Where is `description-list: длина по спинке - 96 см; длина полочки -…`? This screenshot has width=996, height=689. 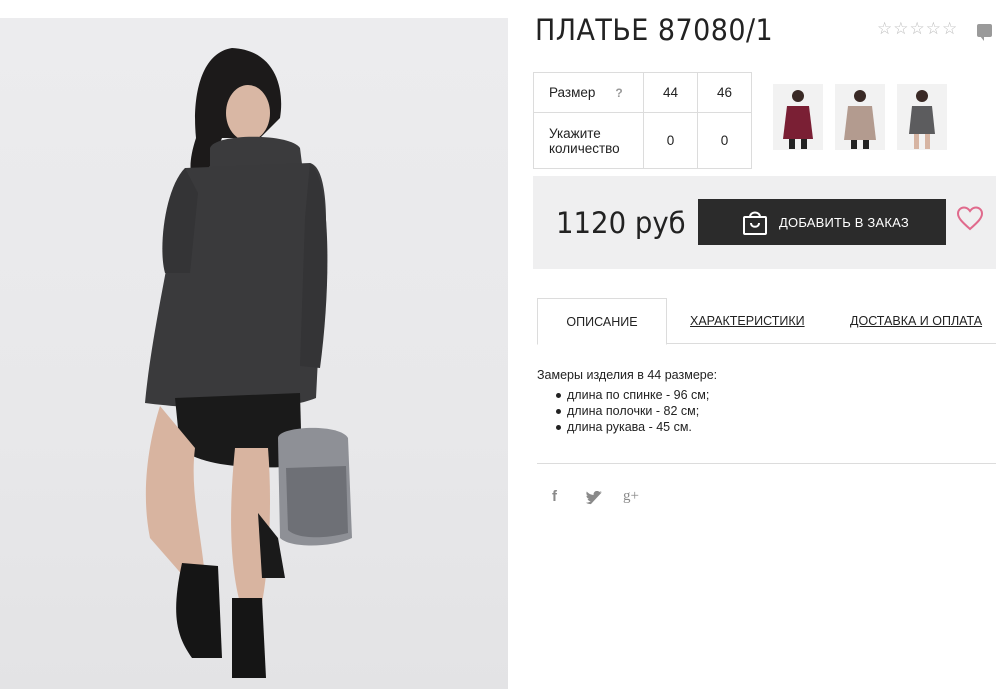 description-list: длина по спинке - 96 см; длина полочки -… is located at coordinates (632, 412).